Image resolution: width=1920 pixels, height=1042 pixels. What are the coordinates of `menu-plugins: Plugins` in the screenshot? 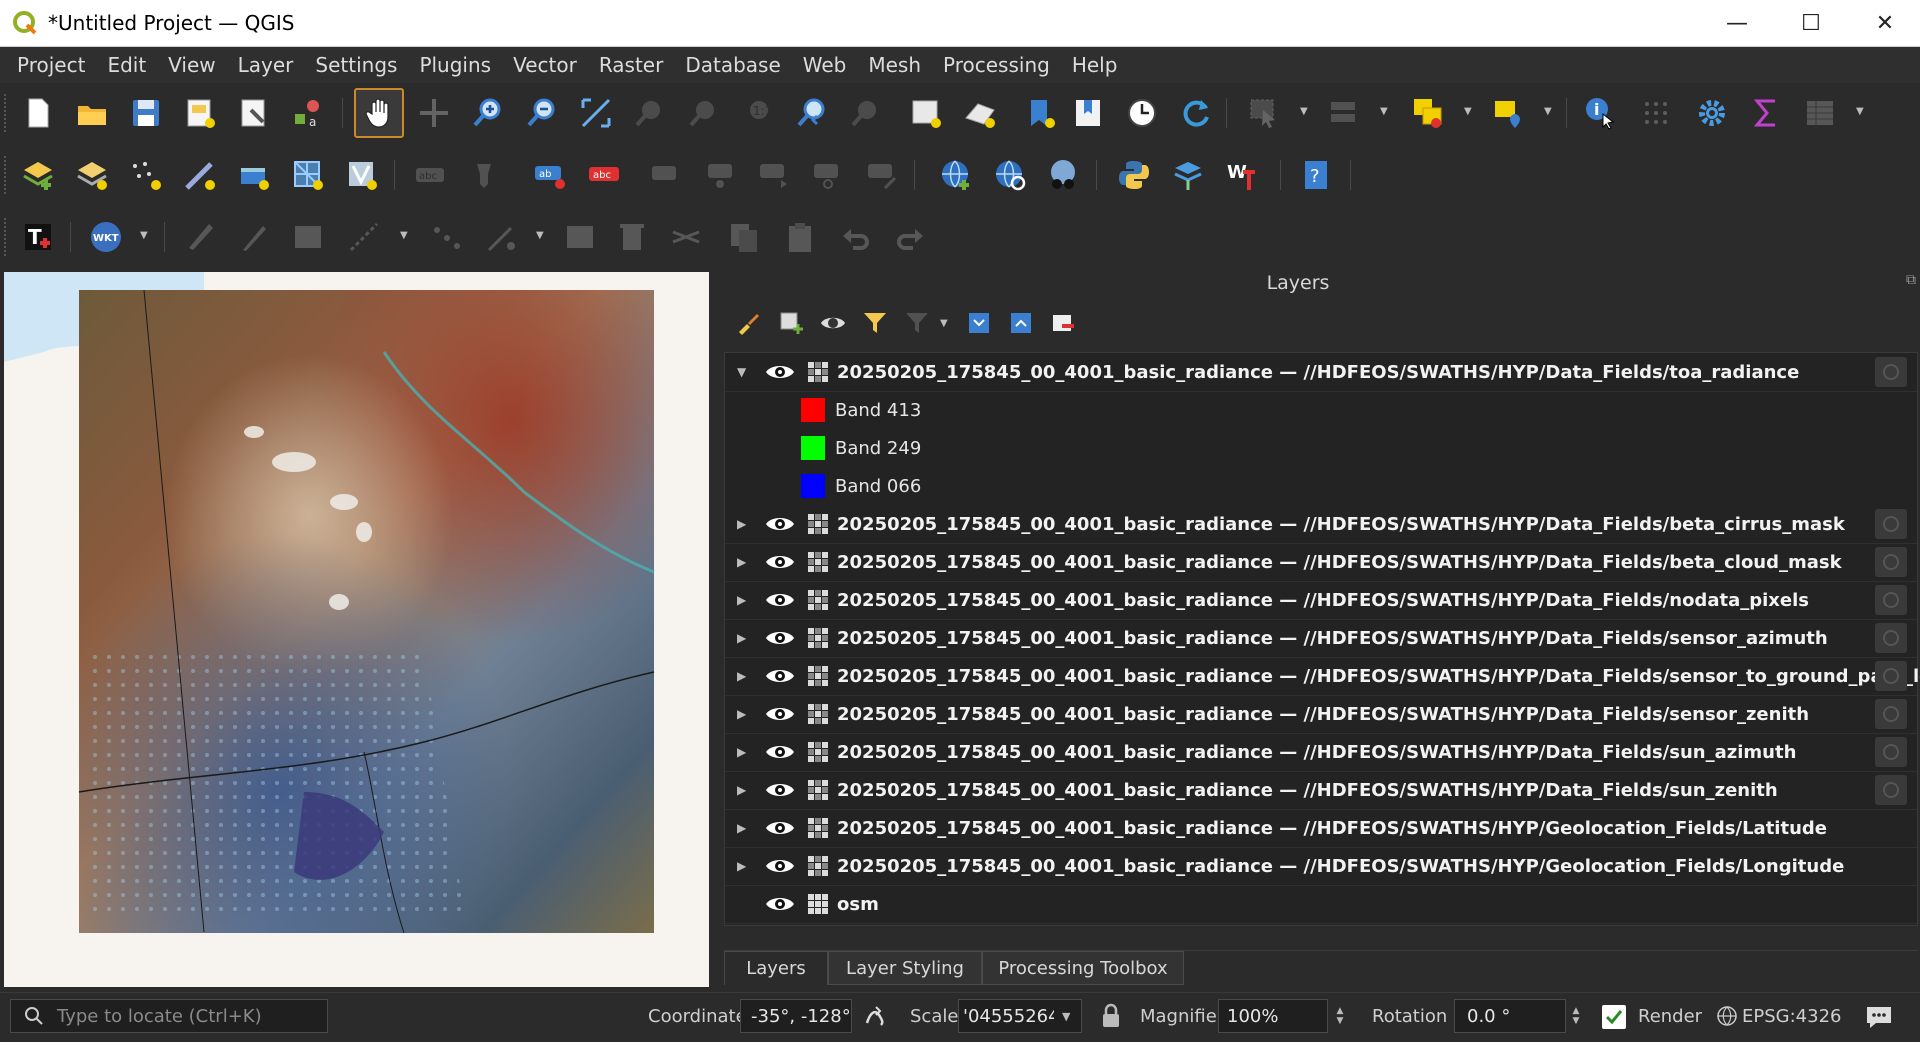 It's located at (455, 65).